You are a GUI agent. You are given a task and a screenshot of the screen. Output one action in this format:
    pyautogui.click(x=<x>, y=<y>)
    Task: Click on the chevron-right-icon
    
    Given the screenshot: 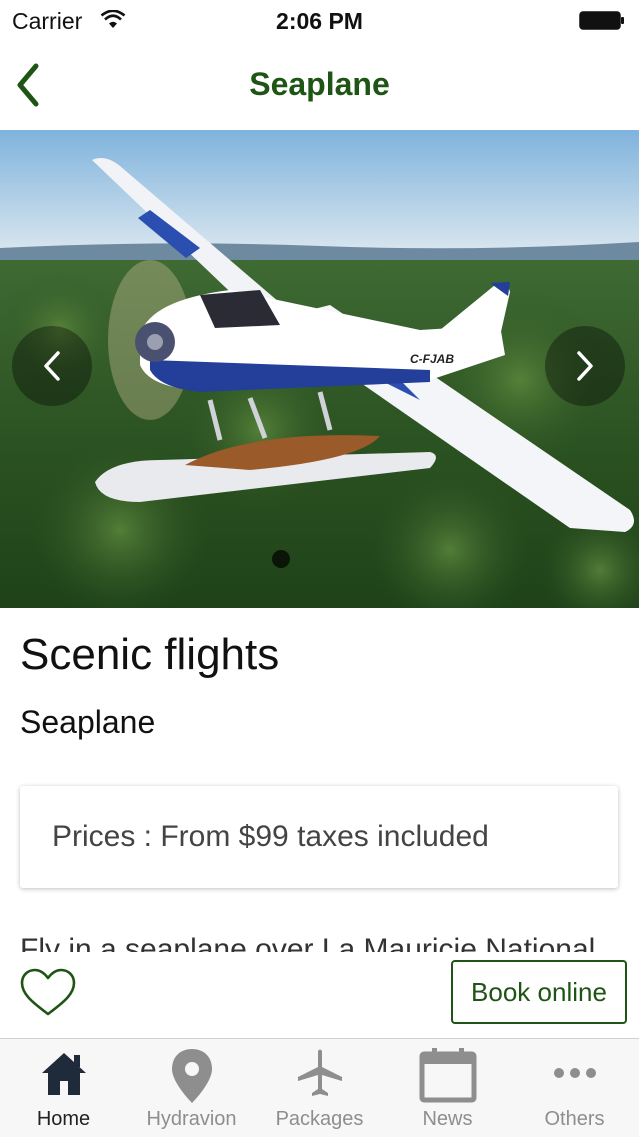 What is the action you would take?
    pyautogui.click(x=585, y=366)
    